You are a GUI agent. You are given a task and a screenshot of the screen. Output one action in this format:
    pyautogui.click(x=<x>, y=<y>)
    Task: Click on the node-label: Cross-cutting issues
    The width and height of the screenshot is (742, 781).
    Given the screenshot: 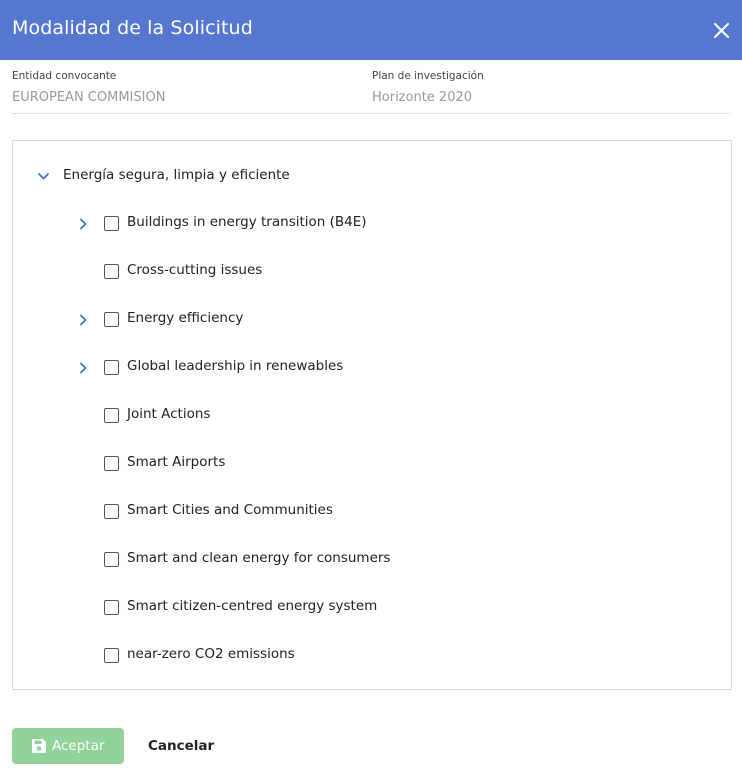 What is the action you would take?
    pyautogui.click(x=195, y=270)
    